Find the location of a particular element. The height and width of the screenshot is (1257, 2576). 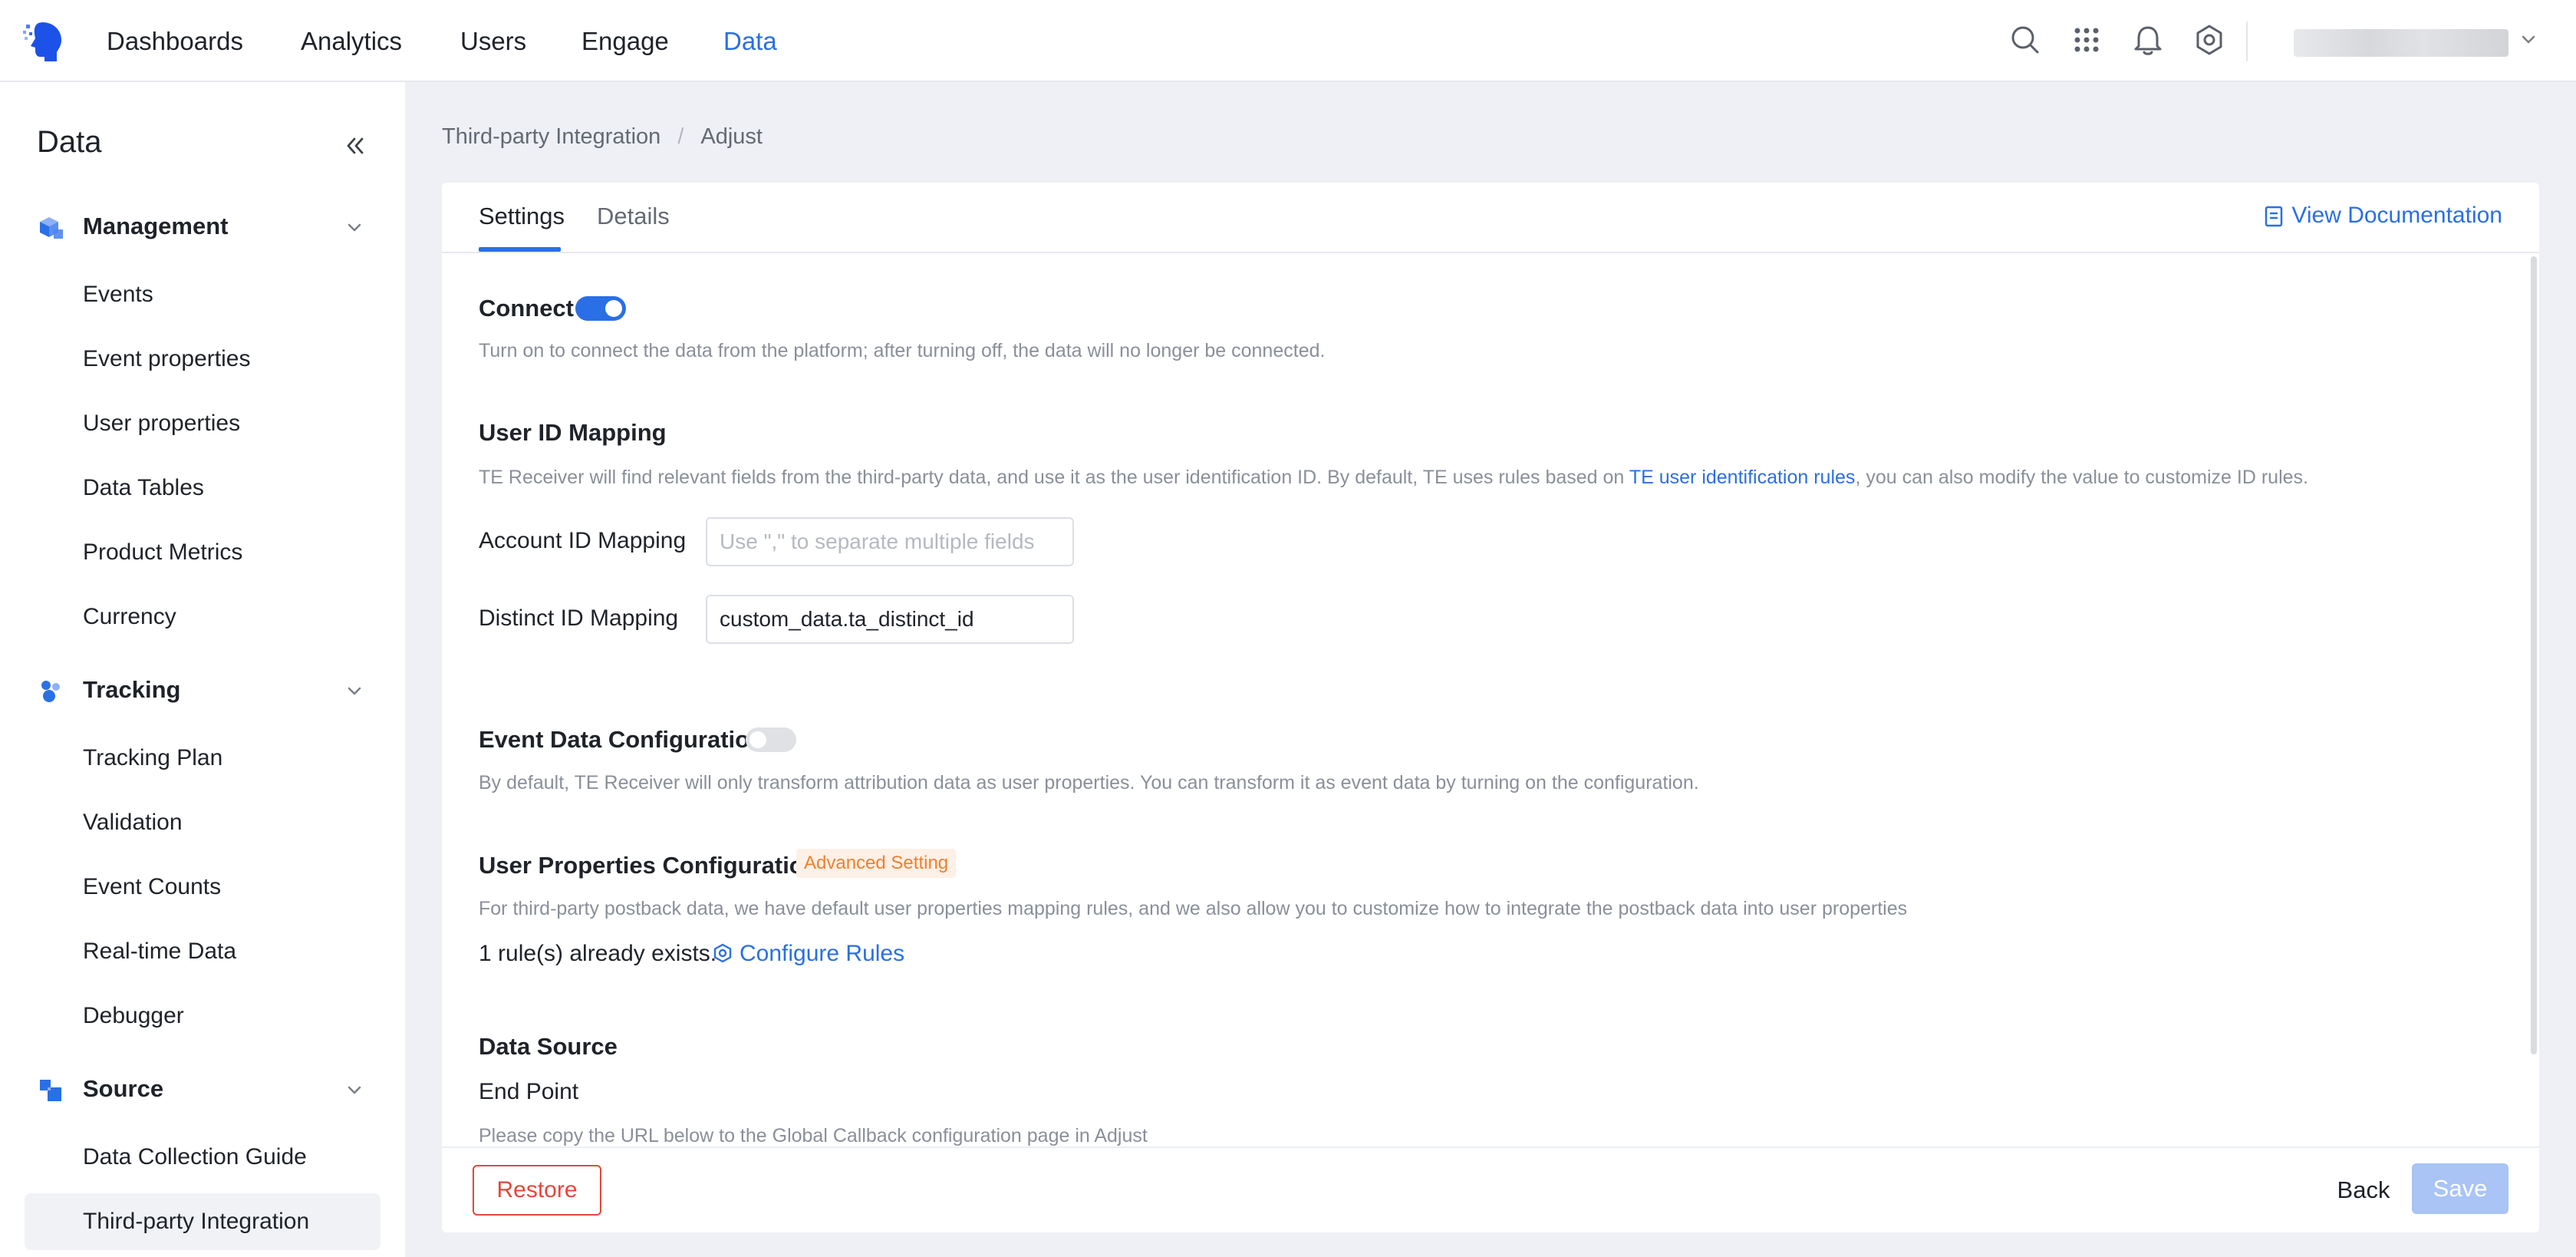

view-documentation-link: View Documentation is located at coordinates (2383, 216).